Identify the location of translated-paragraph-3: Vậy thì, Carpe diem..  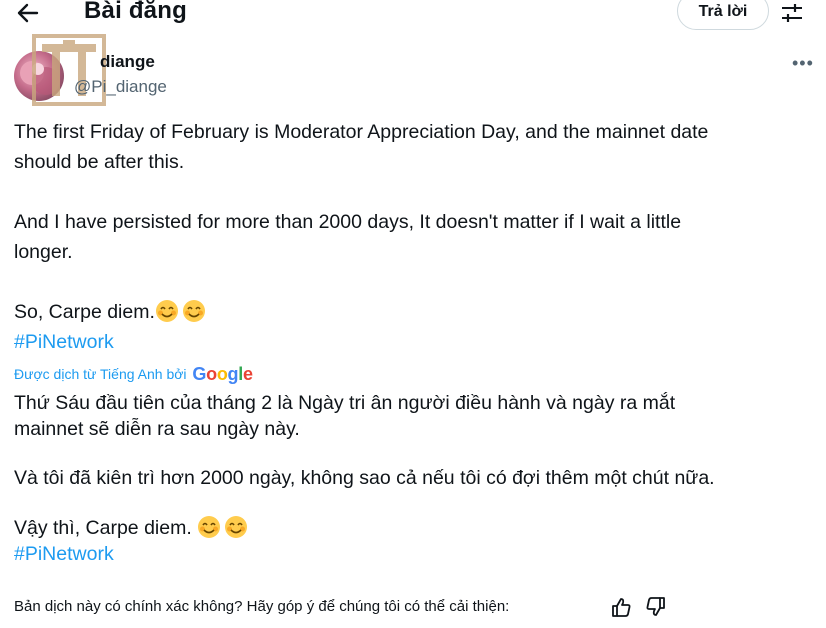
(414, 528).